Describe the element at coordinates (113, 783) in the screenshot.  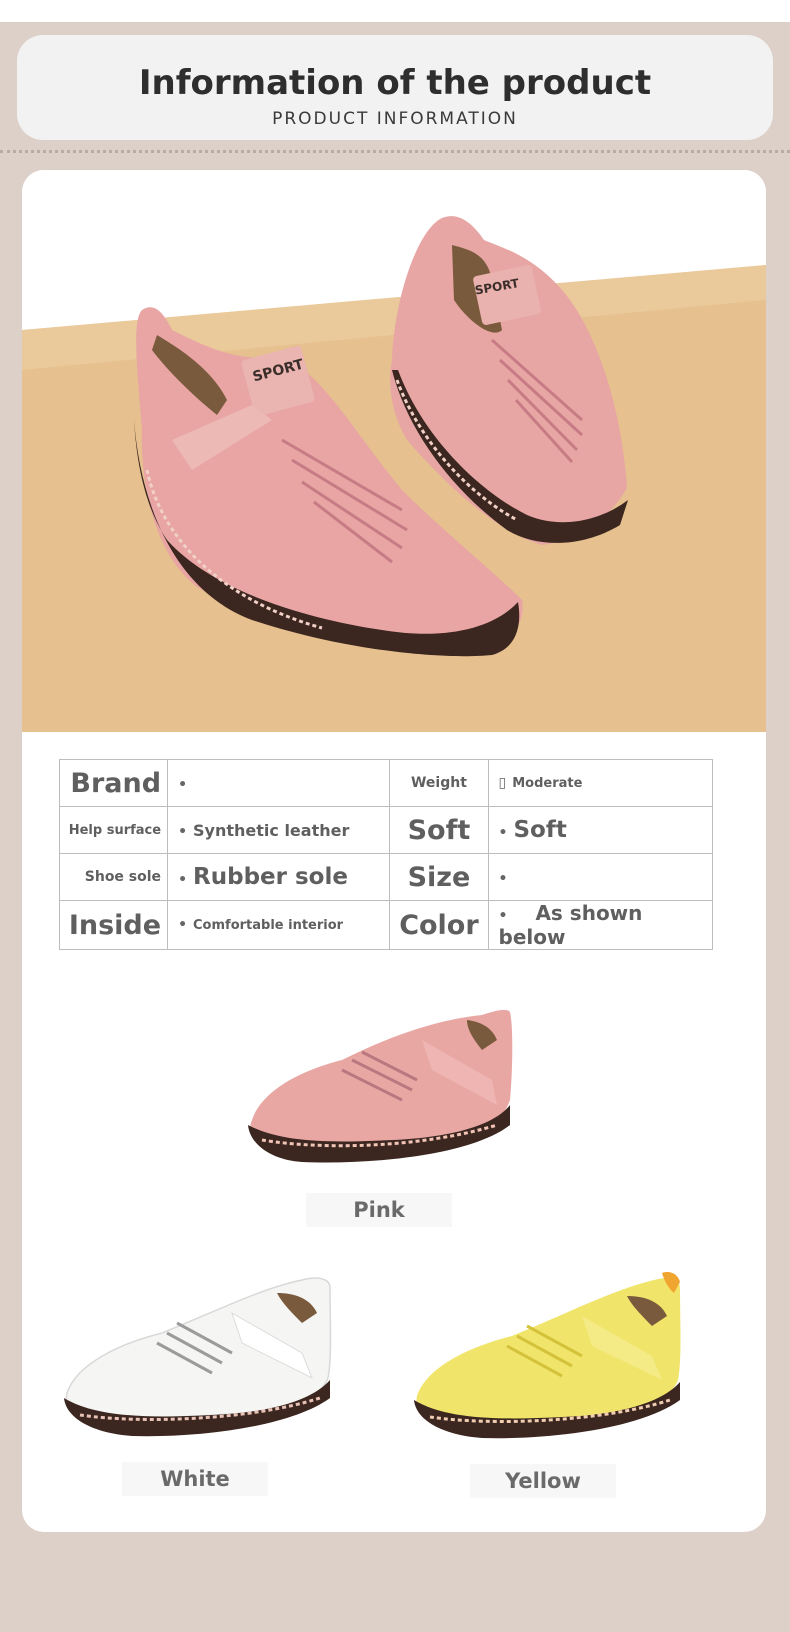
I see `brand-label: Brand` at that location.